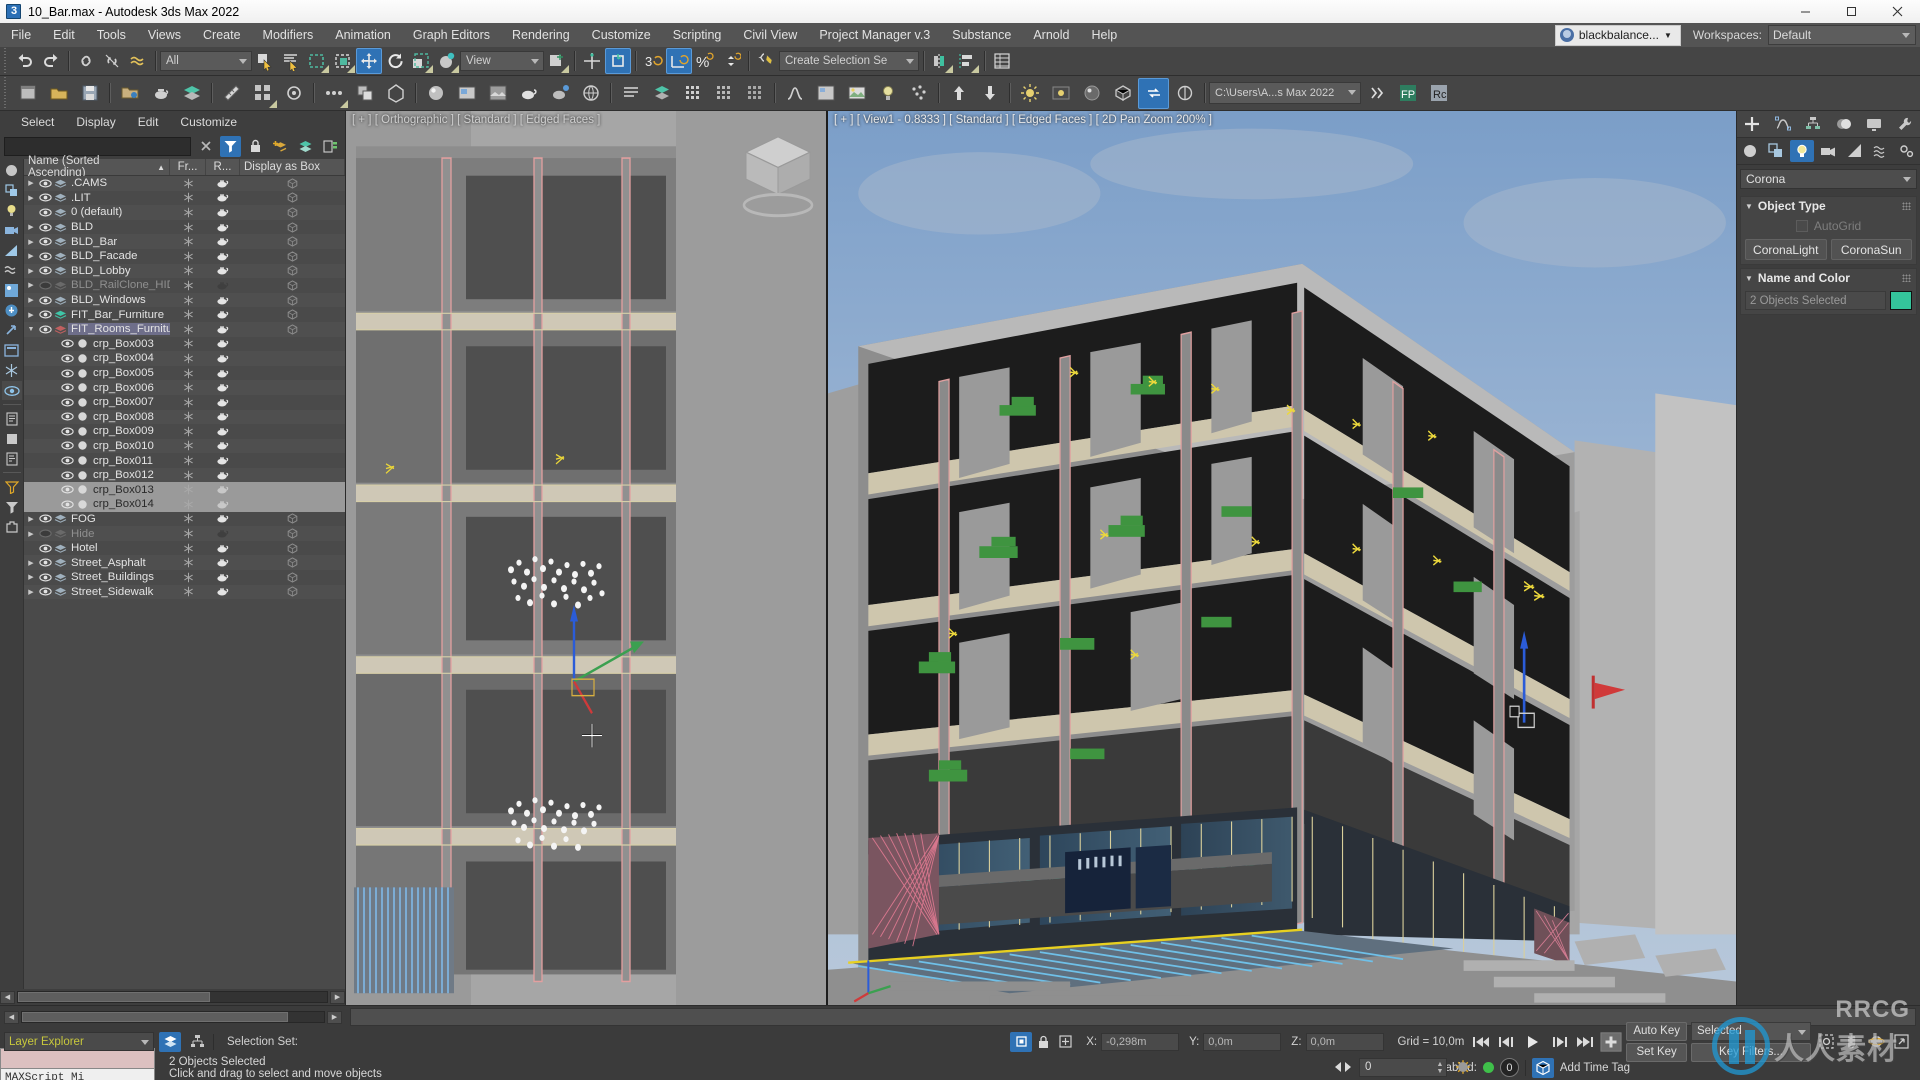 The image size is (1920, 1080). What do you see at coordinates (130, 402) in the screenshot?
I see `layer-name: crp_Box007` at bounding box center [130, 402].